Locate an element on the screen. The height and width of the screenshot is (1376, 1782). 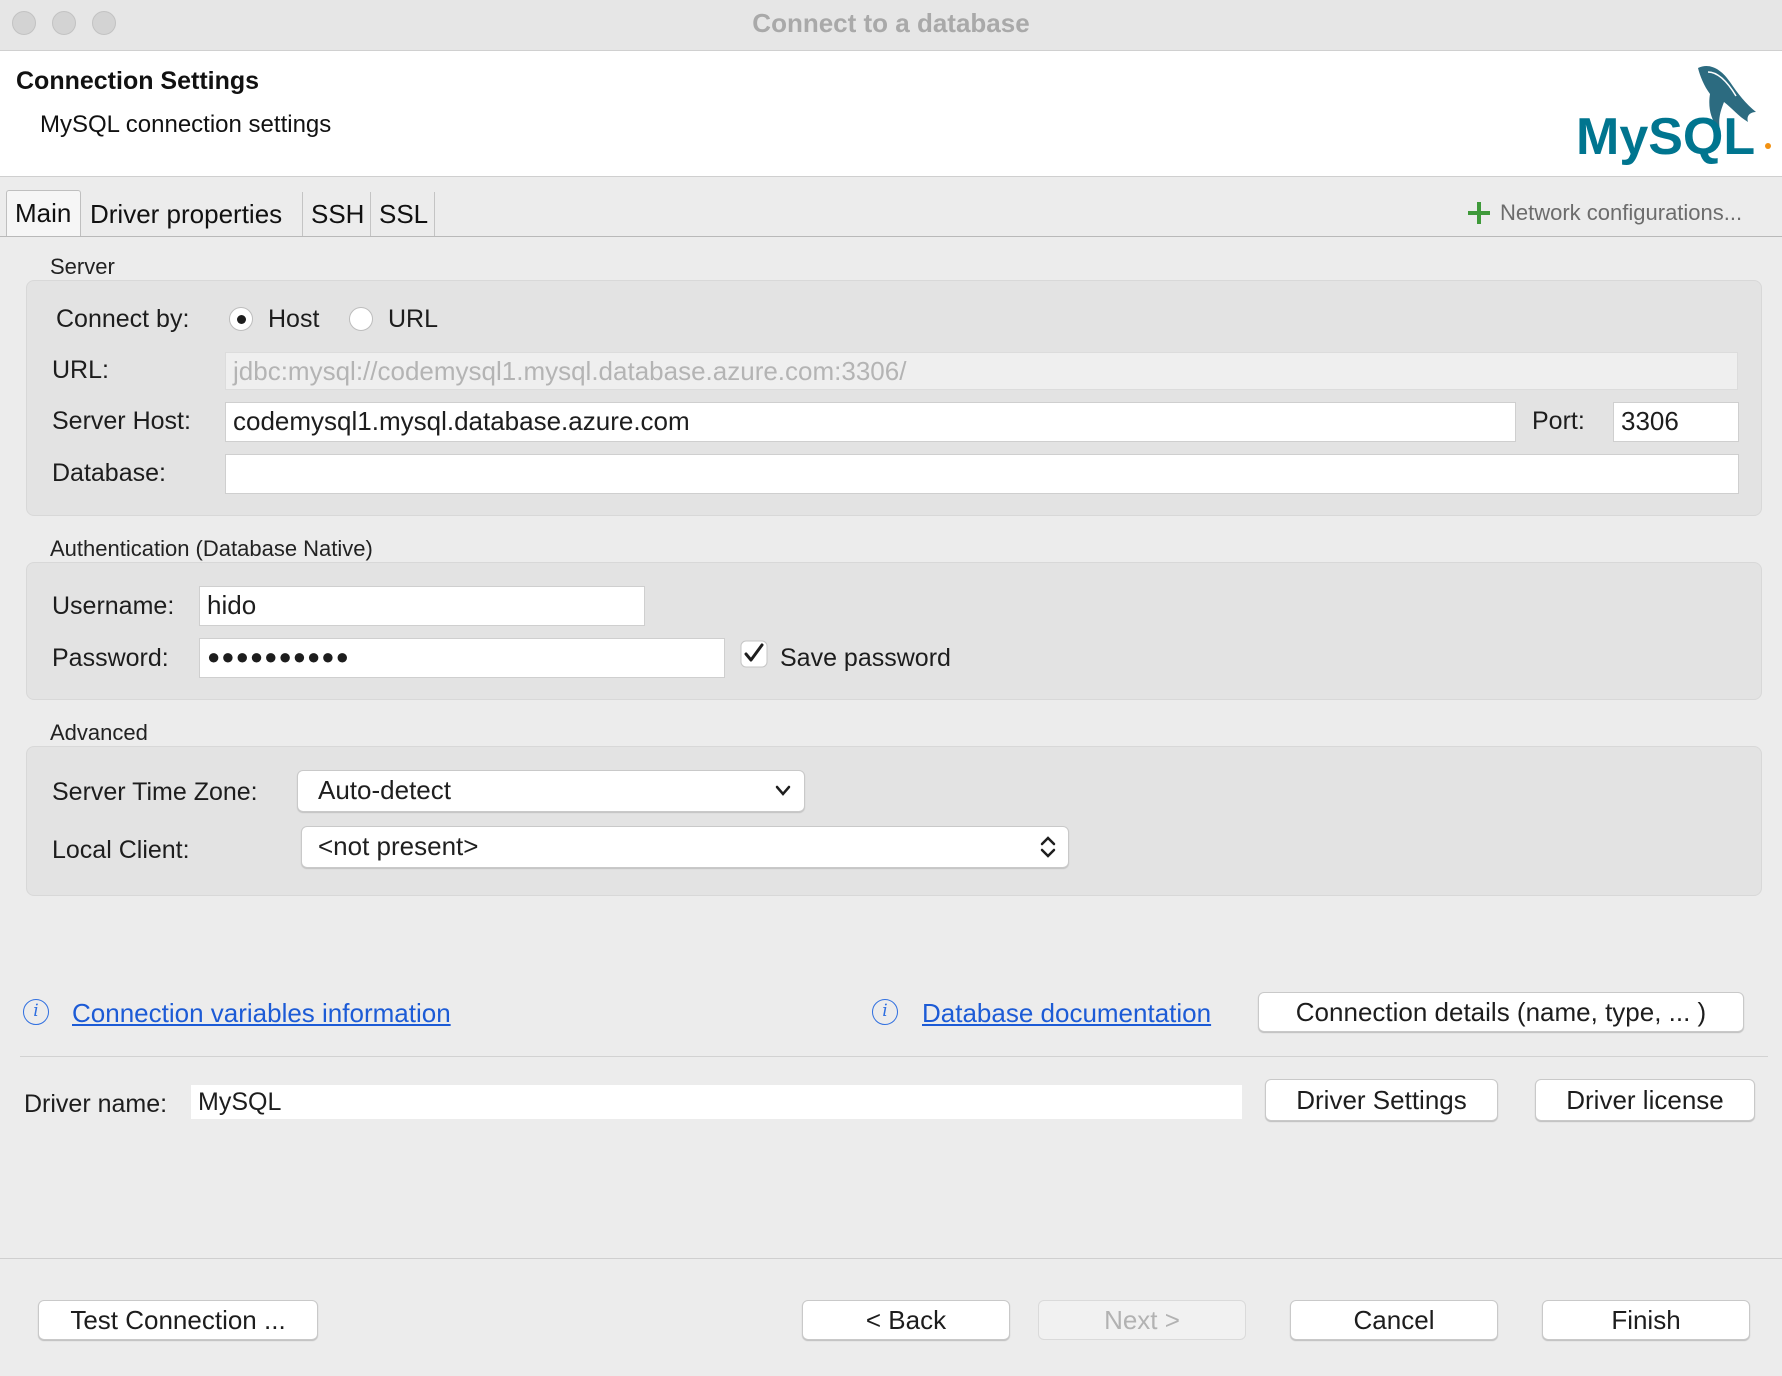
tab-strip-divider is located at coordinates (891, 236).